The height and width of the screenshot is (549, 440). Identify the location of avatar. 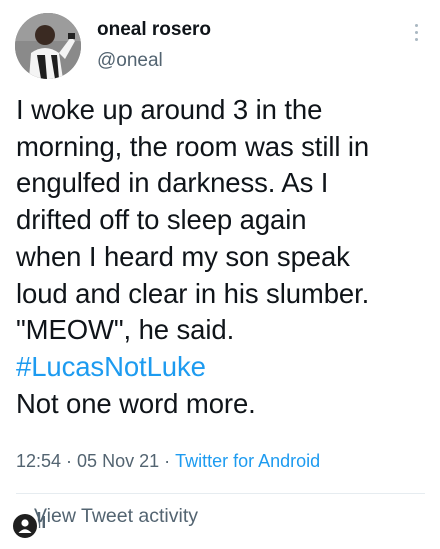
(48, 46).